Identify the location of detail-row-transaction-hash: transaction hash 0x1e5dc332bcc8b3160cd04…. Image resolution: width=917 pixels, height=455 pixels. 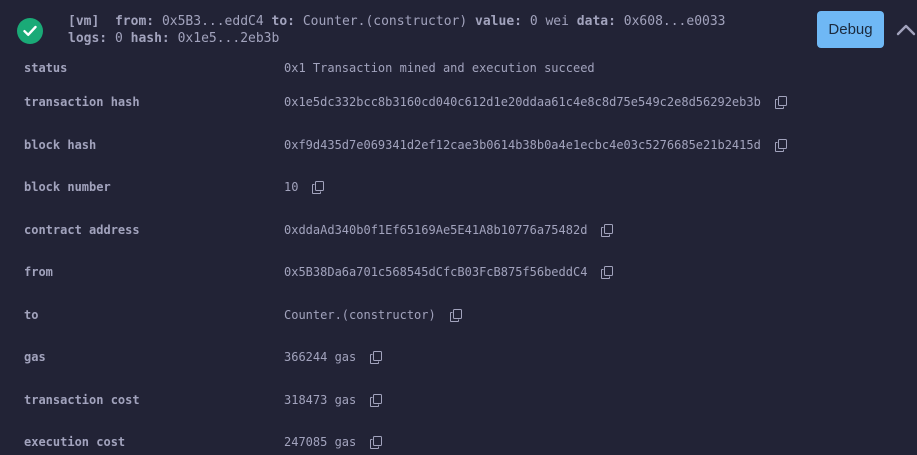
(458, 102).